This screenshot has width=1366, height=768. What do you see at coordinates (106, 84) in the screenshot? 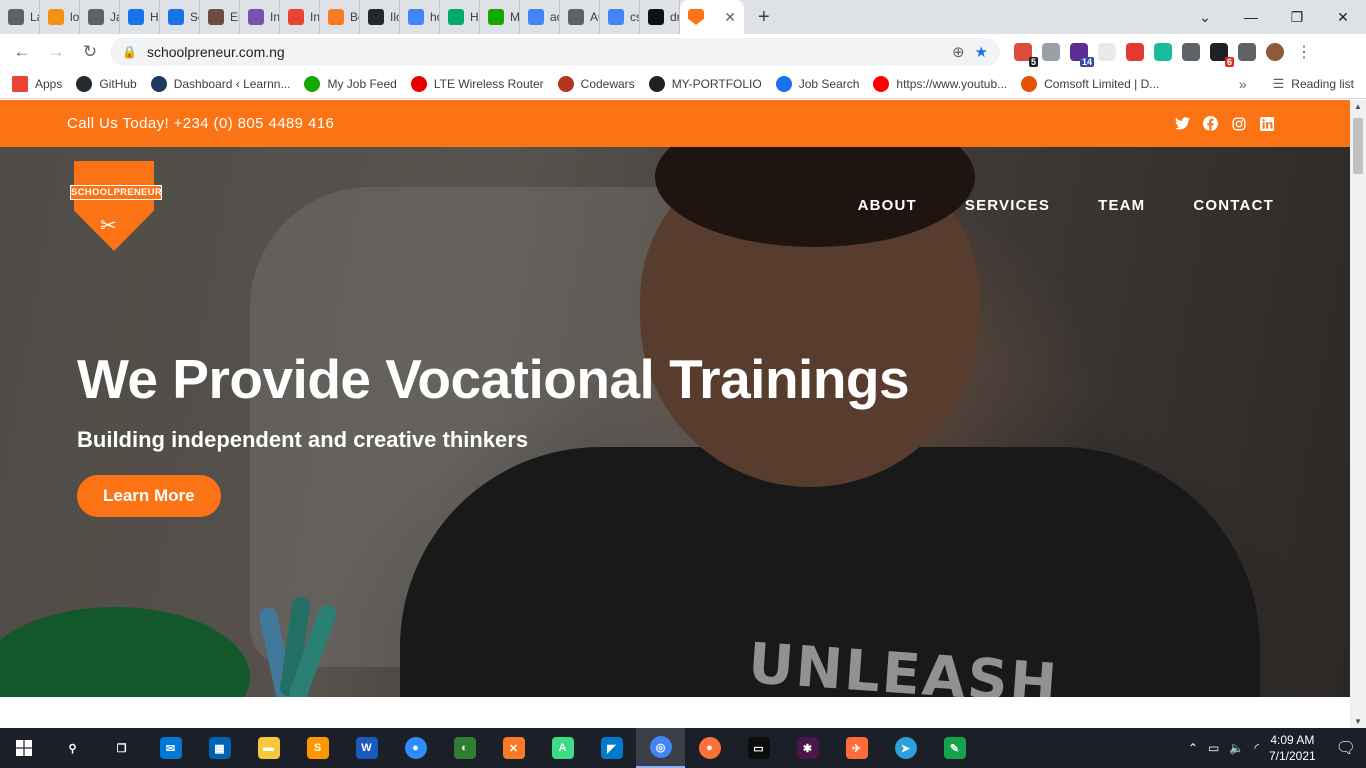
I see `bookmark-item: GitHub` at bounding box center [106, 84].